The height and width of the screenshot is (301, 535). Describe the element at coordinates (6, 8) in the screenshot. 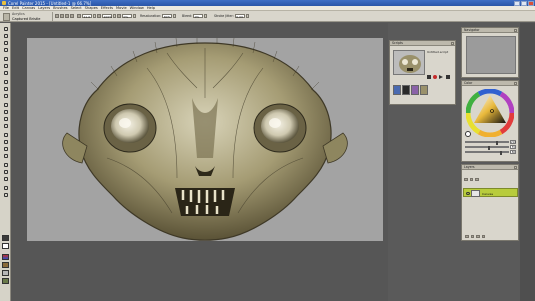

I see `menu-file: File` at that location.